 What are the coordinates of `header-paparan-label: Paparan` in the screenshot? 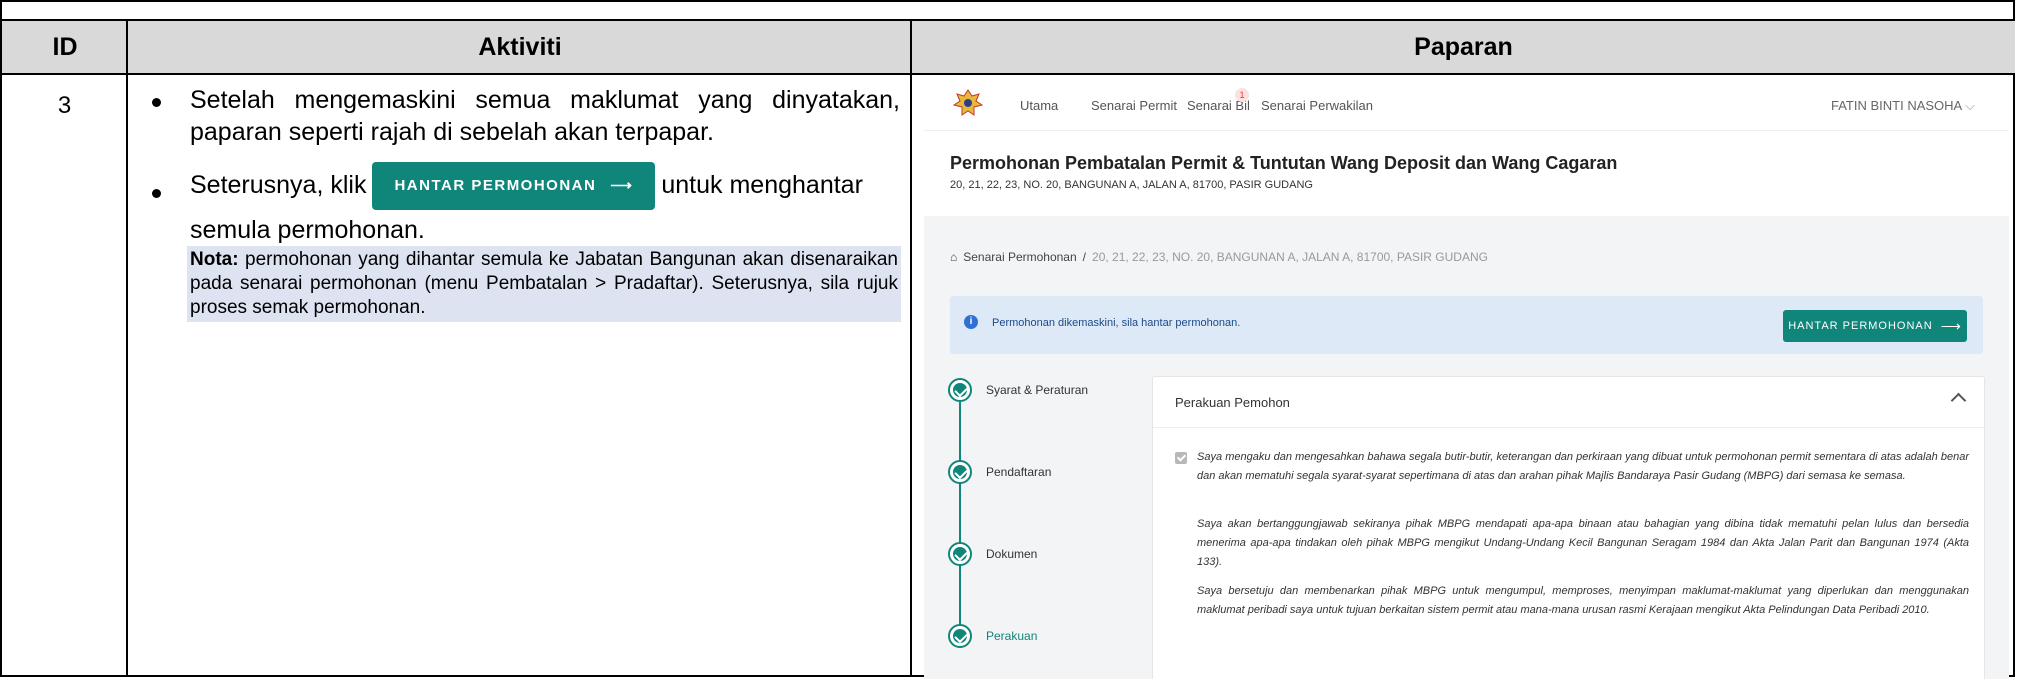 It's located at (1463, 46).